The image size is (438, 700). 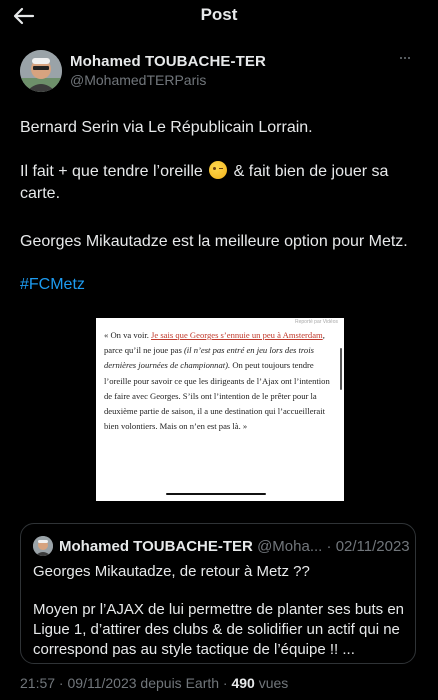 What do you see at coordinates (372, 546) in the screenshot?
I see `quoted-date: 02/11/2023` at bounding box center [372, 546].